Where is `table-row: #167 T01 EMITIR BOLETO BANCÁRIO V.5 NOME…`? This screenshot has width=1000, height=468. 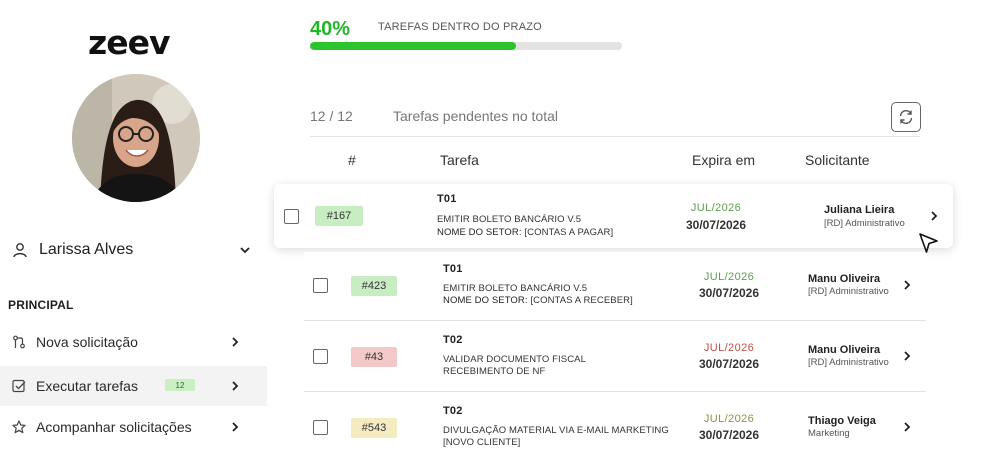 table-row: #167 T01 EMITIR BOLETO BANCÁRIO V.5 NOME… is located at coordinates (613, 216).